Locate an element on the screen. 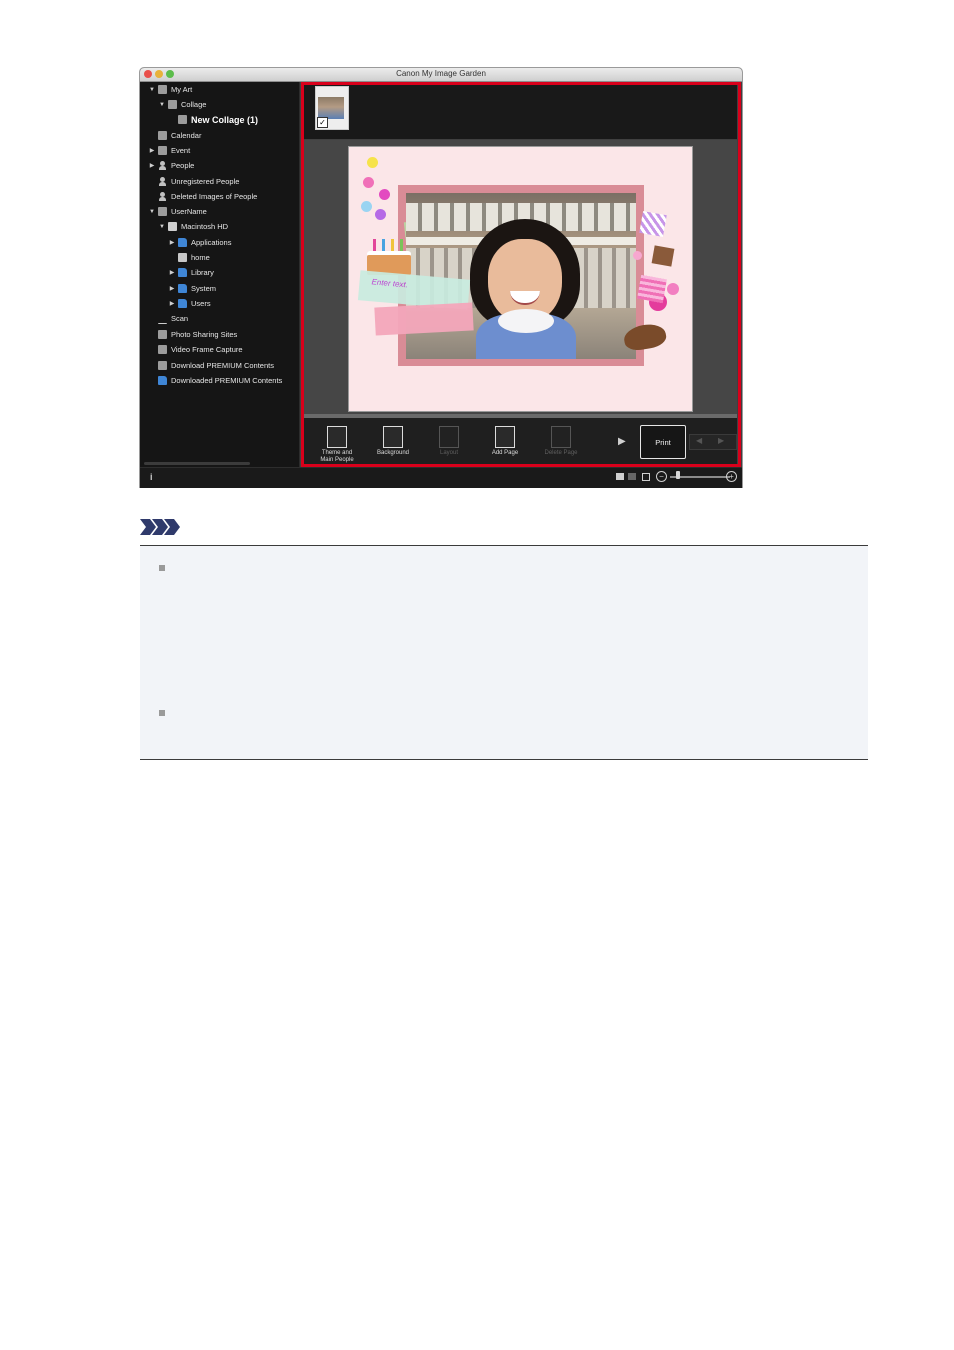 The height and width of the screenshot is (1350, 954). theme-label-line2: Main People is located at coordinates (337, 460).